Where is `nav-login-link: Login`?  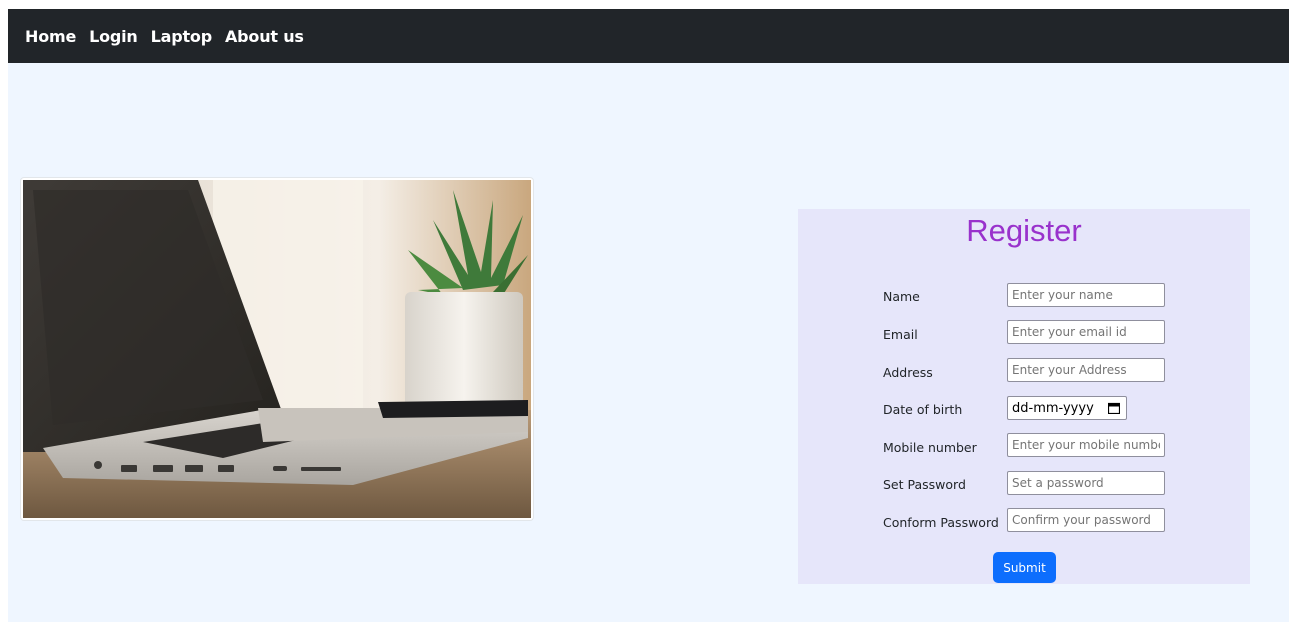 nav-login-link: Login is located at coordinates (113, 36).